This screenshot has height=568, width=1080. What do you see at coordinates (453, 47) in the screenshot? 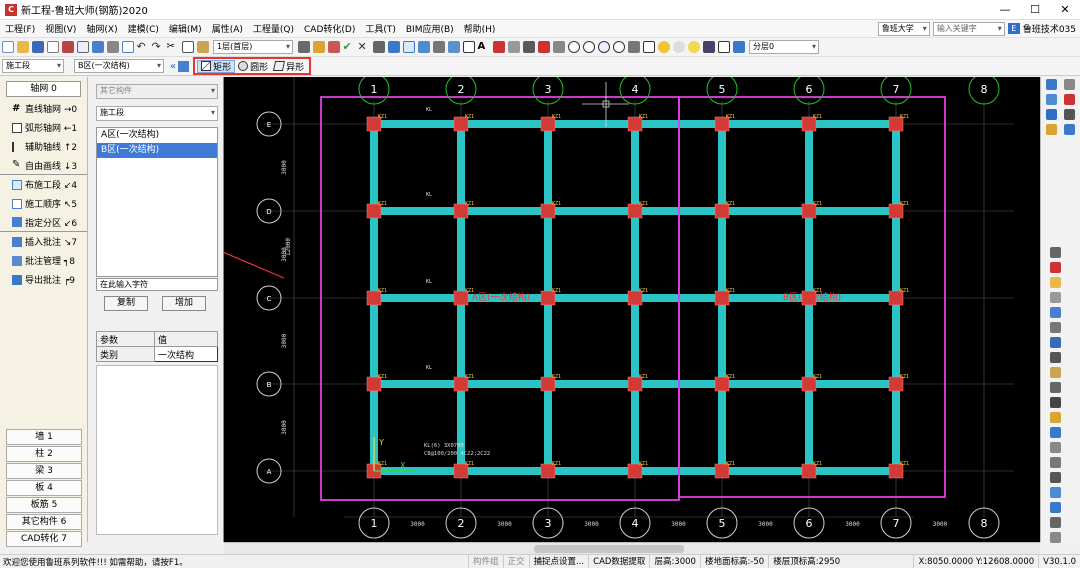
I see `mirror-icon` at bounding box center [453, 47].